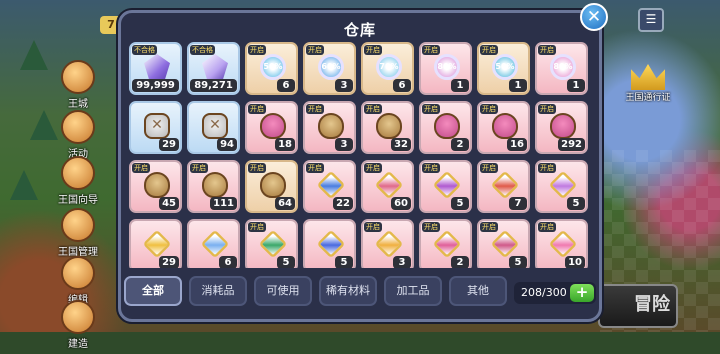  Describe the element at coordinates (348, 291) in the screenshot. I see `tab-3: 稀有材料` at that location.